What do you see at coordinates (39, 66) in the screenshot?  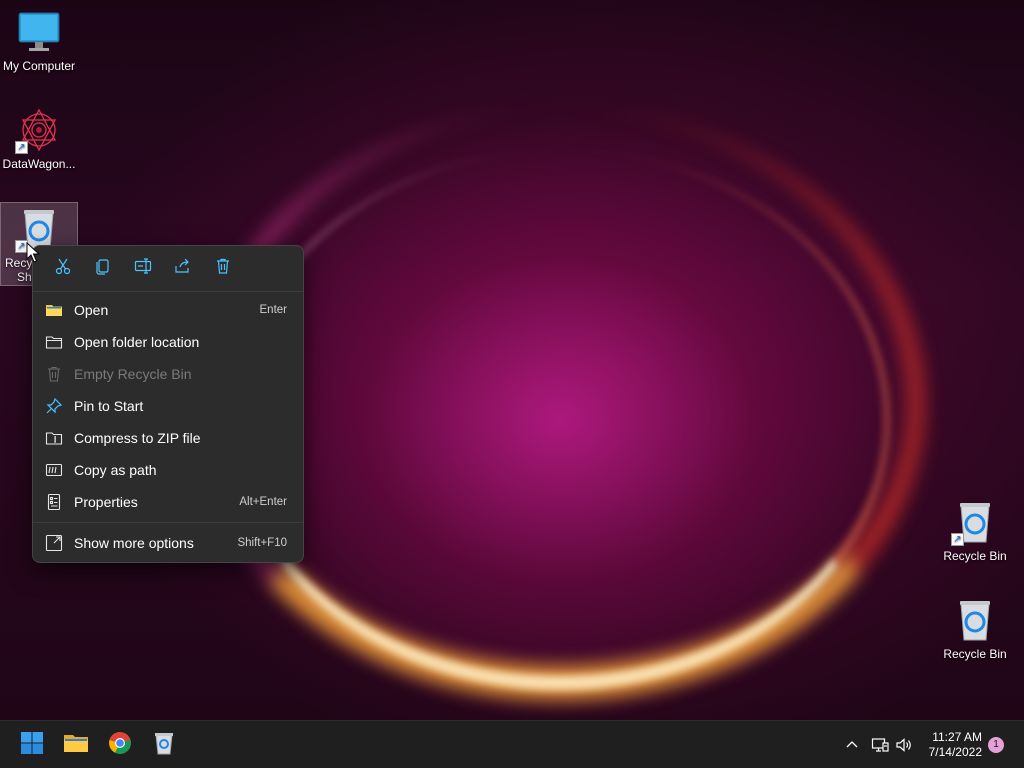 I see `desktop-icon-label: My Computer` at bounding box center [39, 66].